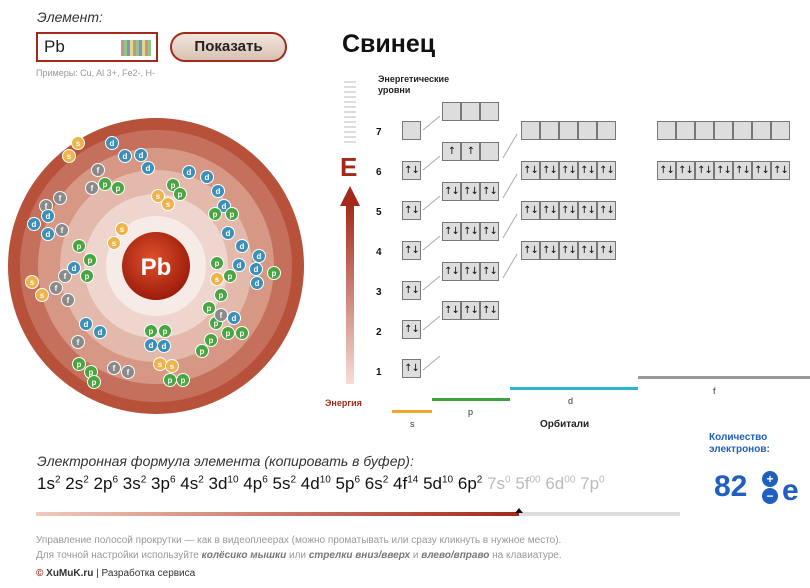 This screenshot has width=810, height=588. I want to click on sublevel-label-s: s, so click(412, 424).